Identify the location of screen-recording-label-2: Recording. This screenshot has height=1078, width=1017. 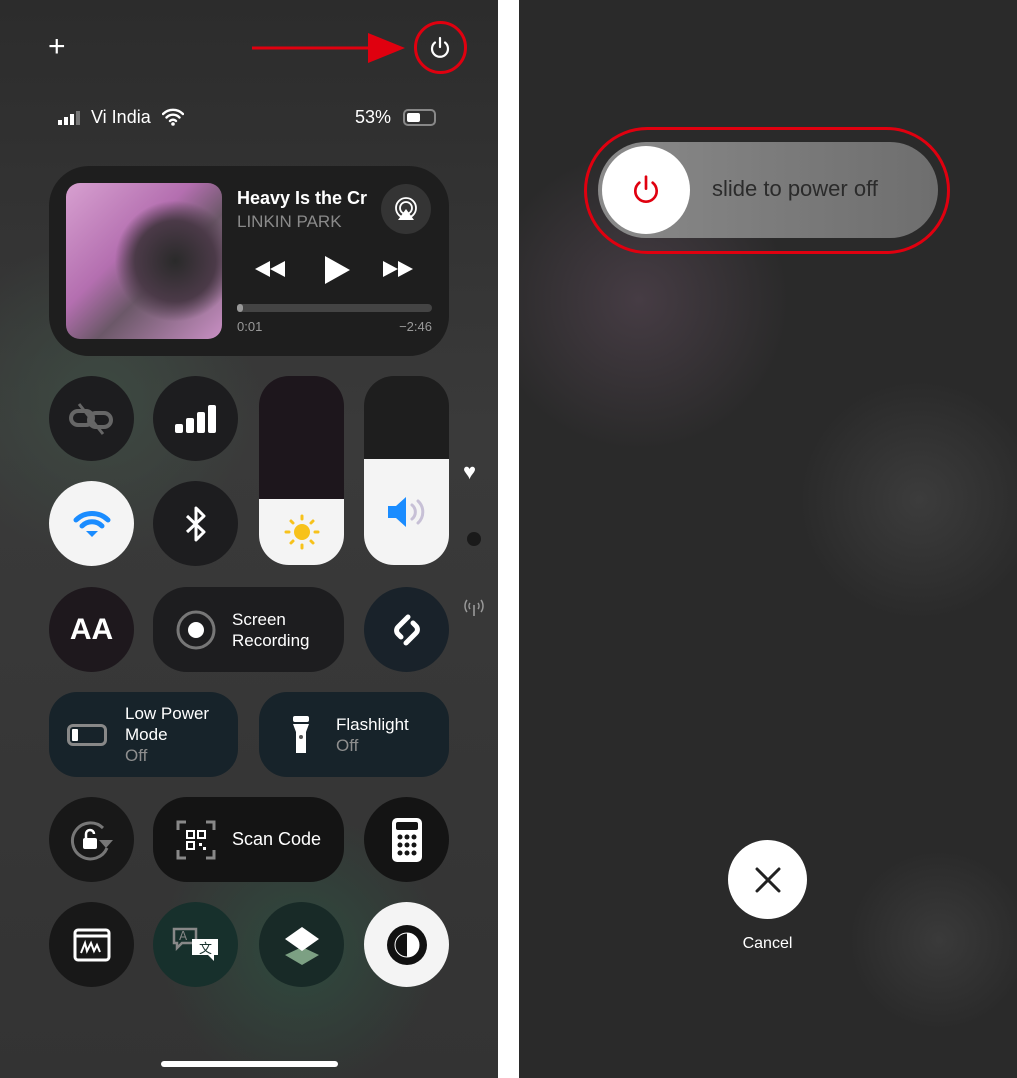
(271, 640).